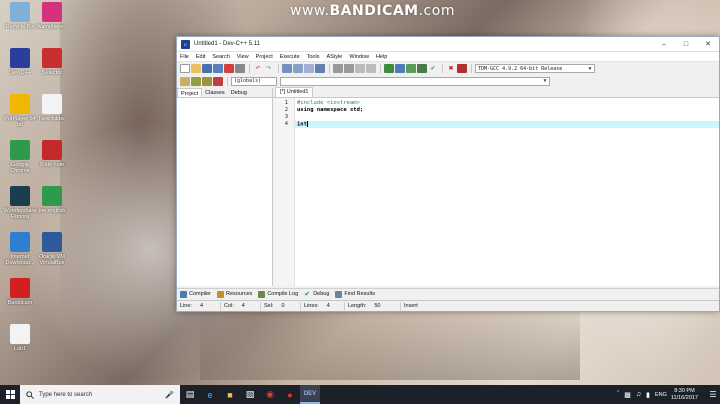 This screenshot has width=720, height=404. I want to click on undo-icon: ↶, so click(258, 68).